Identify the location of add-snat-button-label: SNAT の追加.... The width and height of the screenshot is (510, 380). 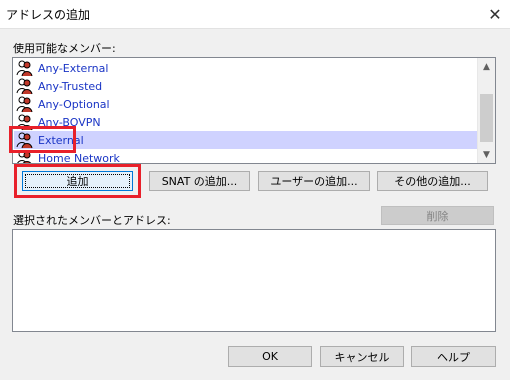
(199, 181).